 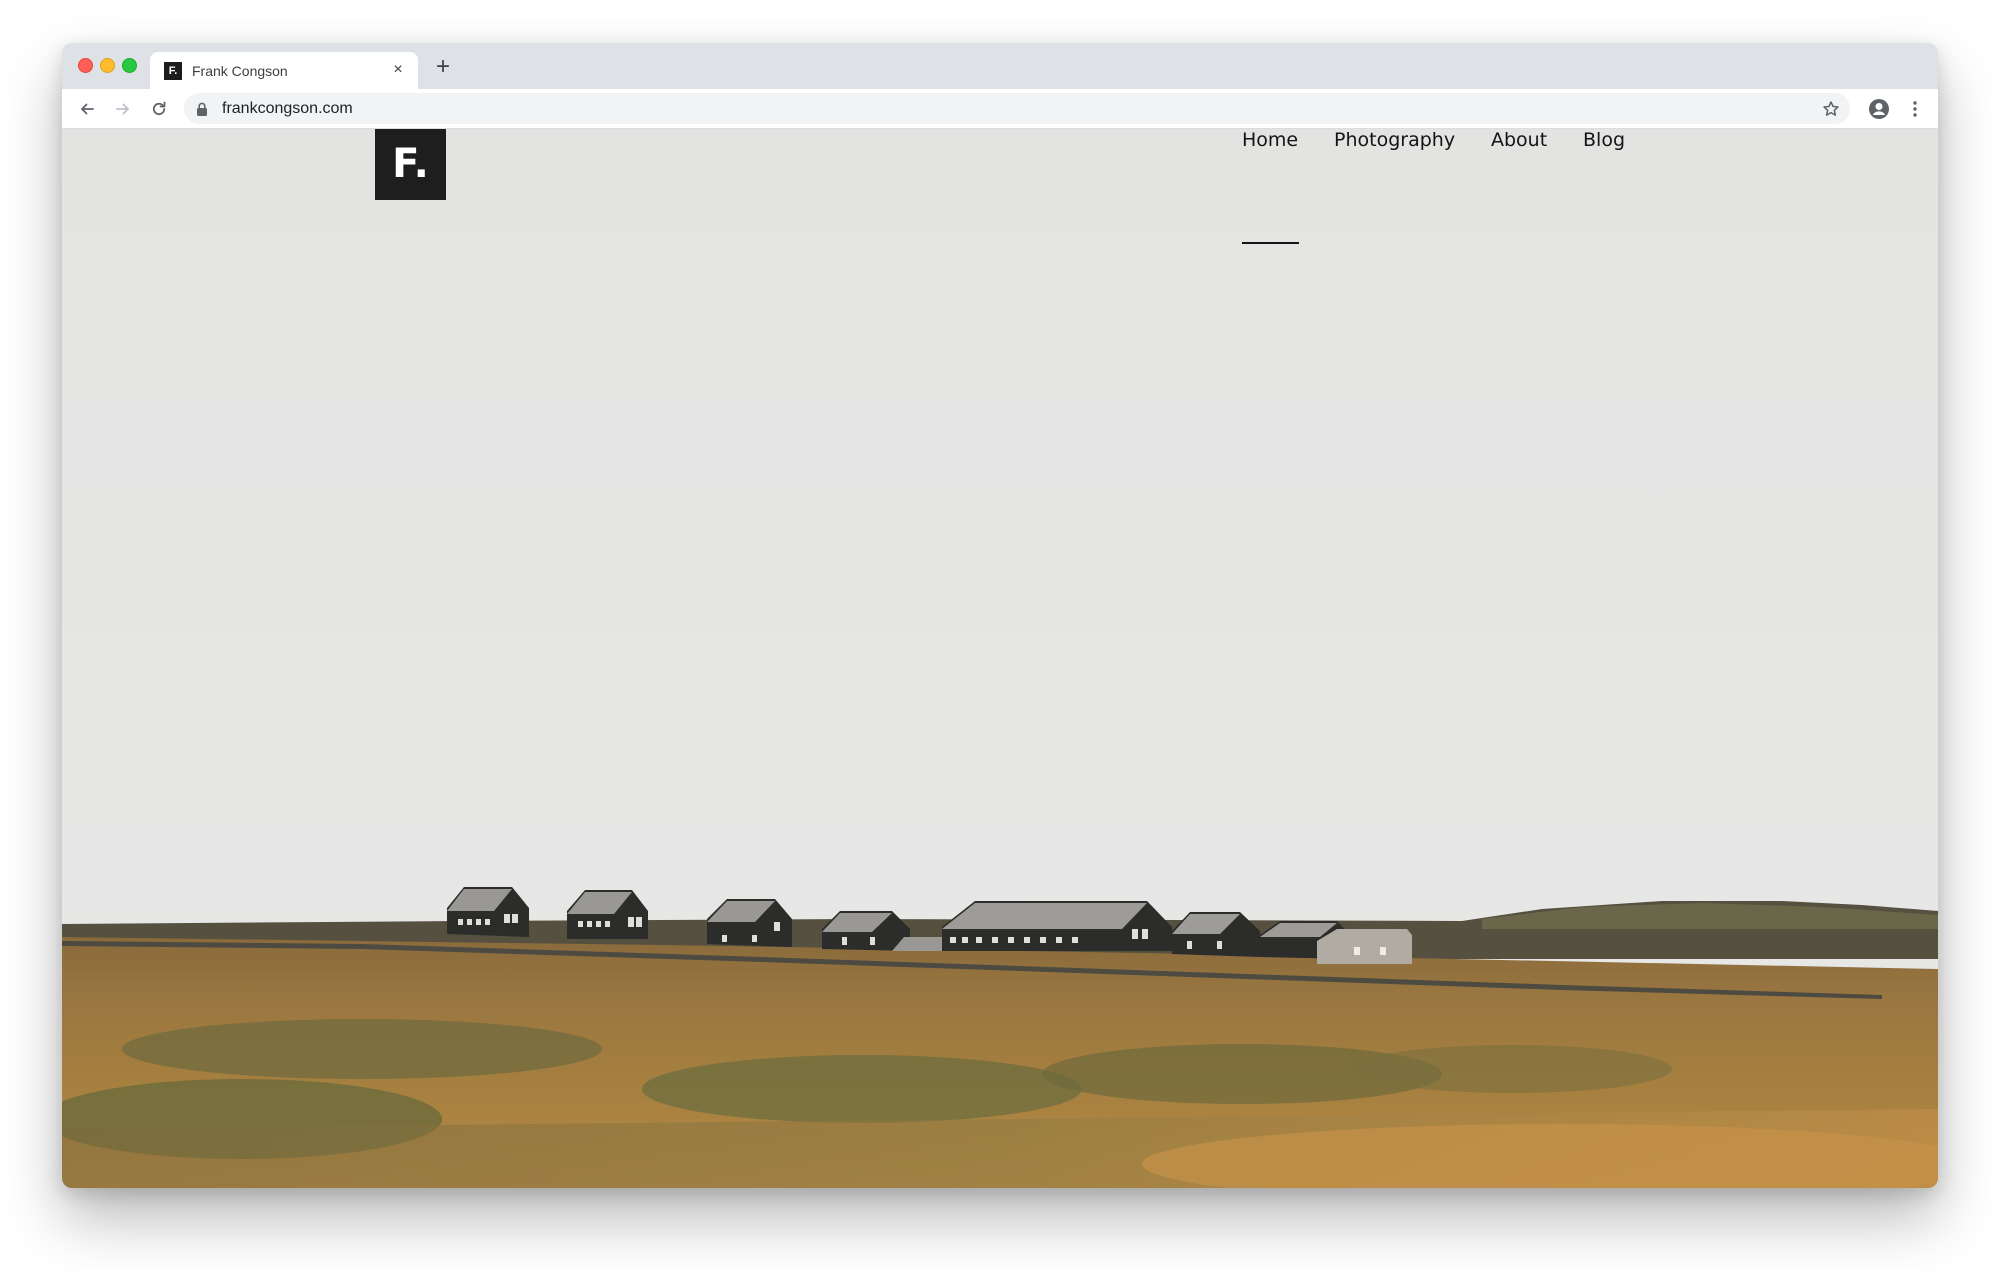 What do you see at coordinates (1270, 140) in the screenshot?
I see `nav-item-home: Home` at bounding box center [1270, 140].